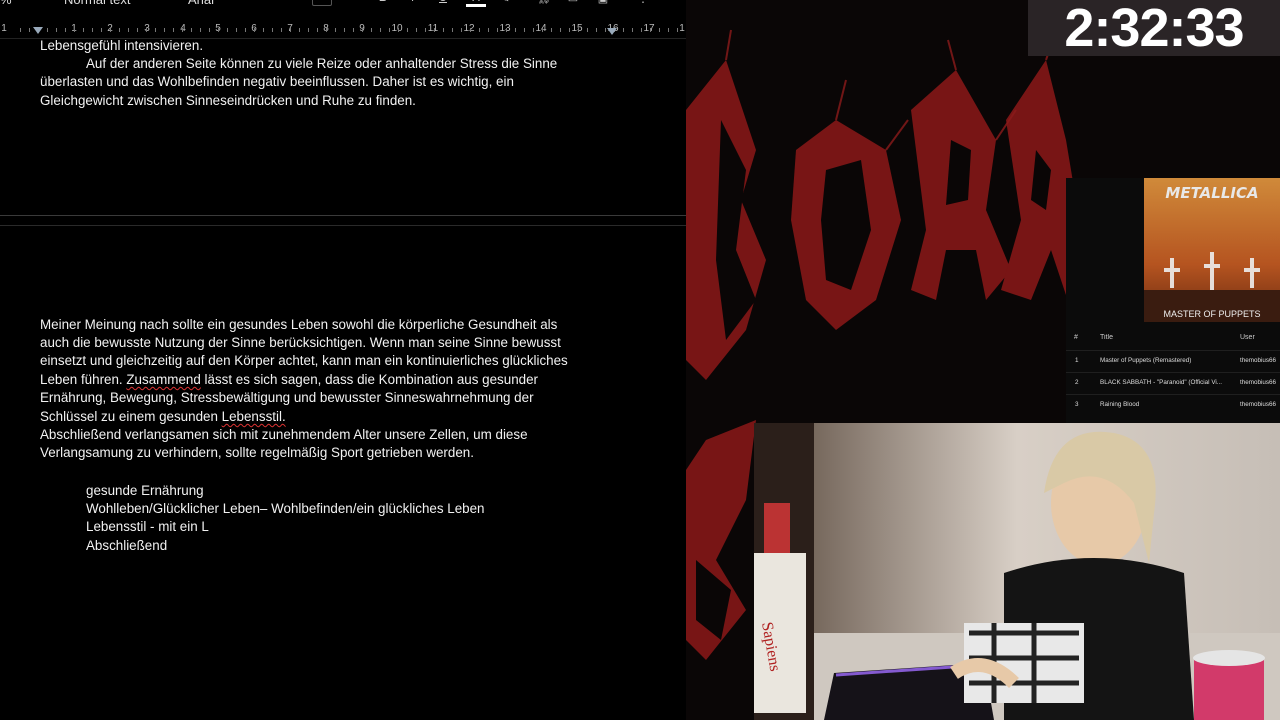  Describe the element at coordinates (254, 416) in the screenshot. I see `spelling-error-word: Lebensstil.` at that location.